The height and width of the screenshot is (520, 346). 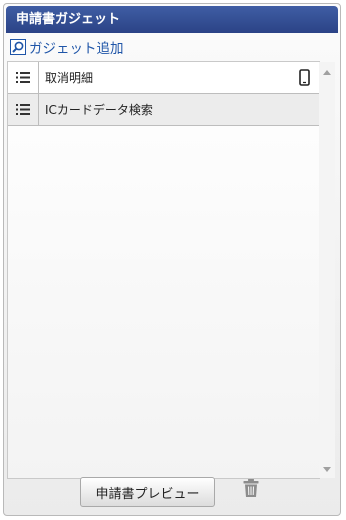 I want to click on mobile-phone-icon, so click(x=304, y=77).